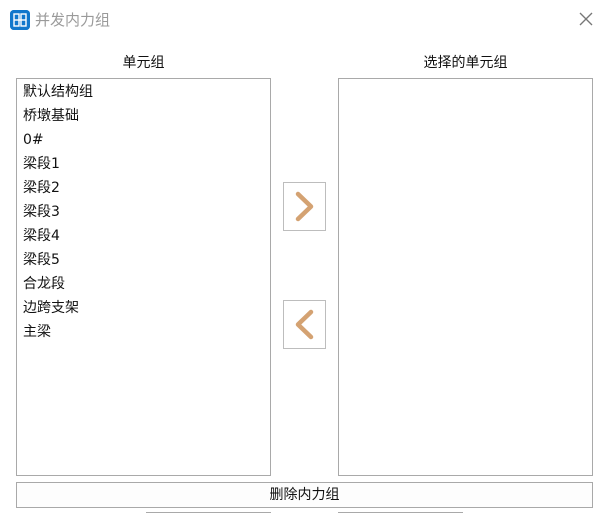 The width and height of the screenshot is (607, 514). I want to click on title-bar: 并发内力组, so click(303, 20).